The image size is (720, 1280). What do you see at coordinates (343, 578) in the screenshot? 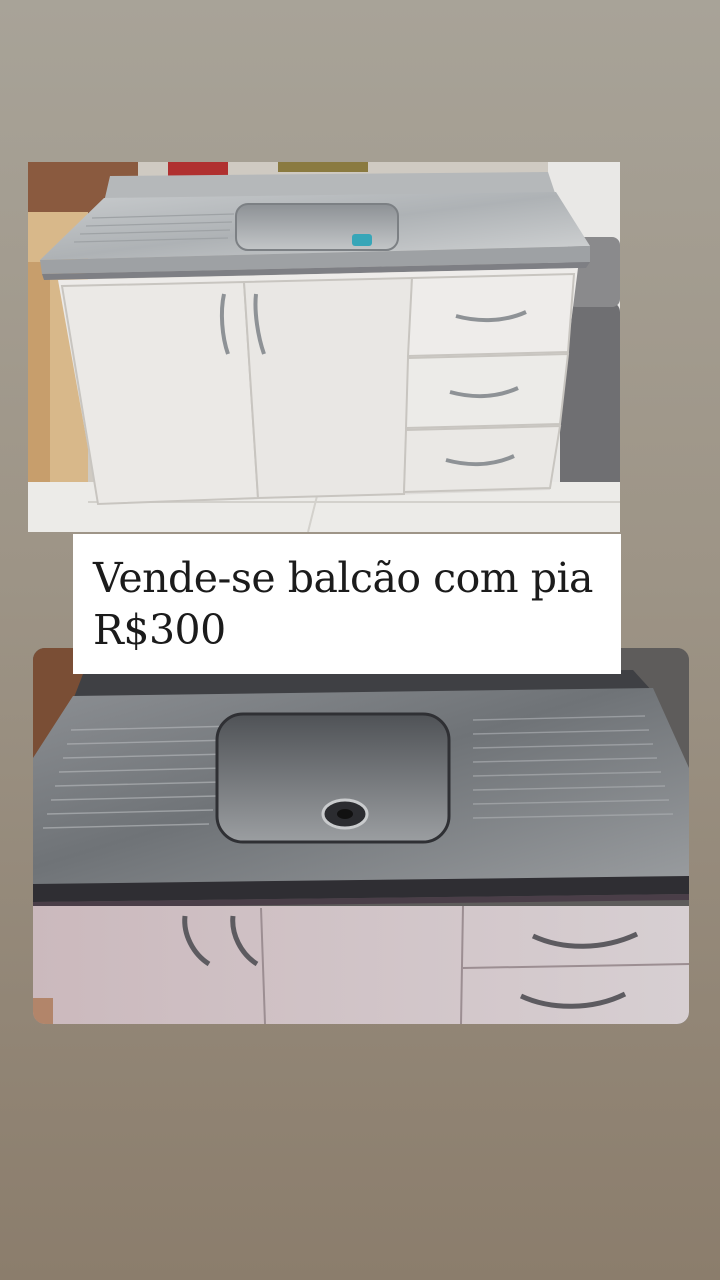
I see `caption-title: Vende-se balcão com pia` at bounding box center [343, 578].